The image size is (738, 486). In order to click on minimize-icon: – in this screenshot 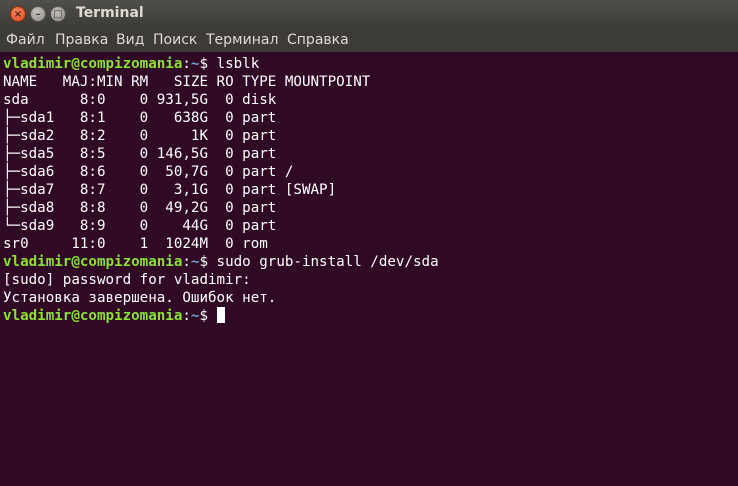, I will do `click(38, 14)`.